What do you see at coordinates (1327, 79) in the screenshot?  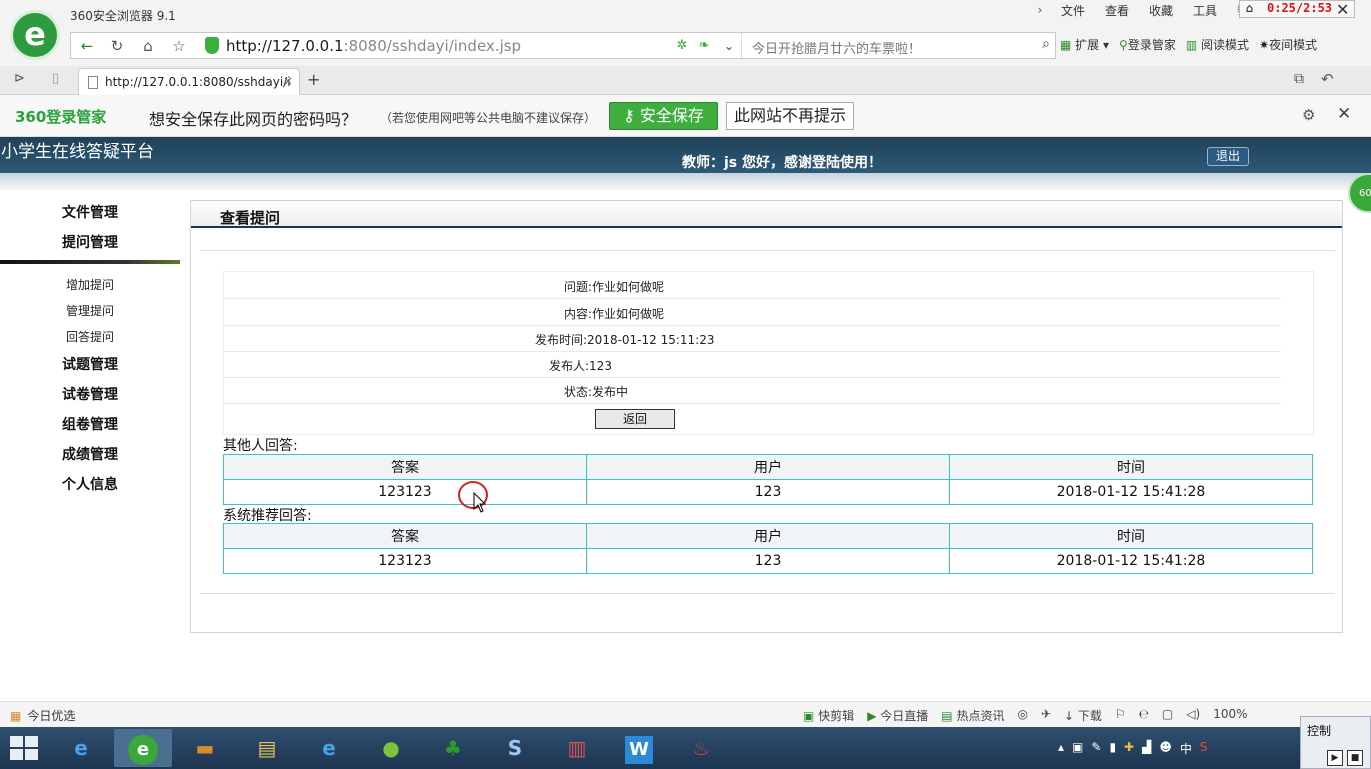 I see `undo-close-icon: ↶` at bounding box center [1327, 79].